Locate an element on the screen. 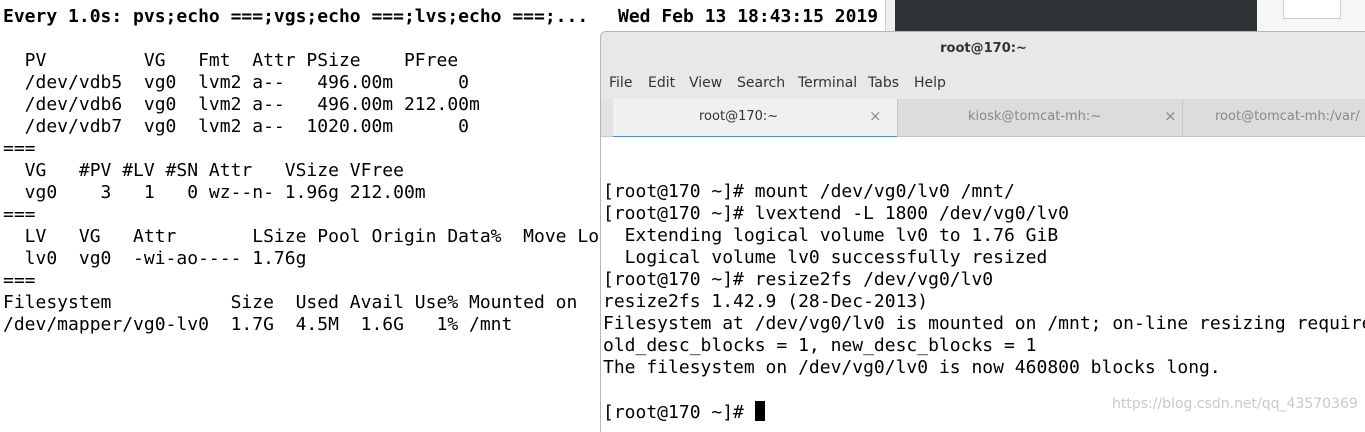  menu-file: File is located at coordinates (620, 83).